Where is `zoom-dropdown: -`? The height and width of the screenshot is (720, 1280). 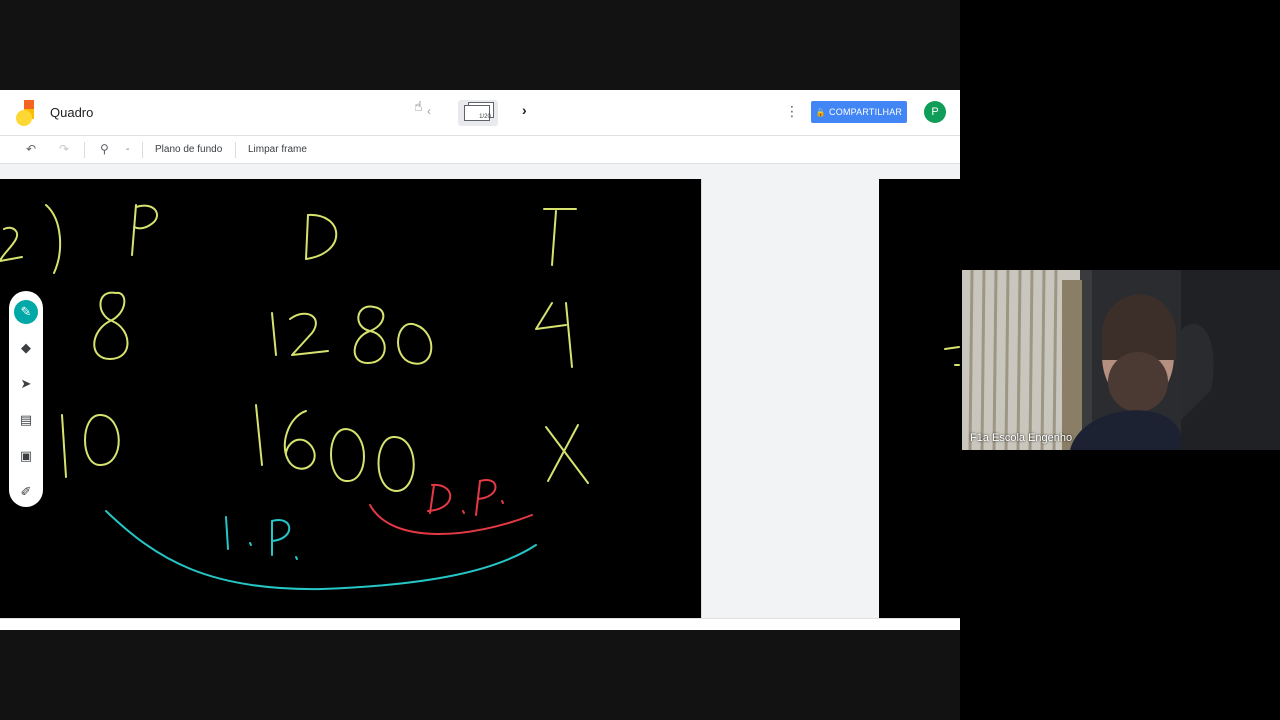
zoom-dropdown: - is located at coordinates (127, 149).